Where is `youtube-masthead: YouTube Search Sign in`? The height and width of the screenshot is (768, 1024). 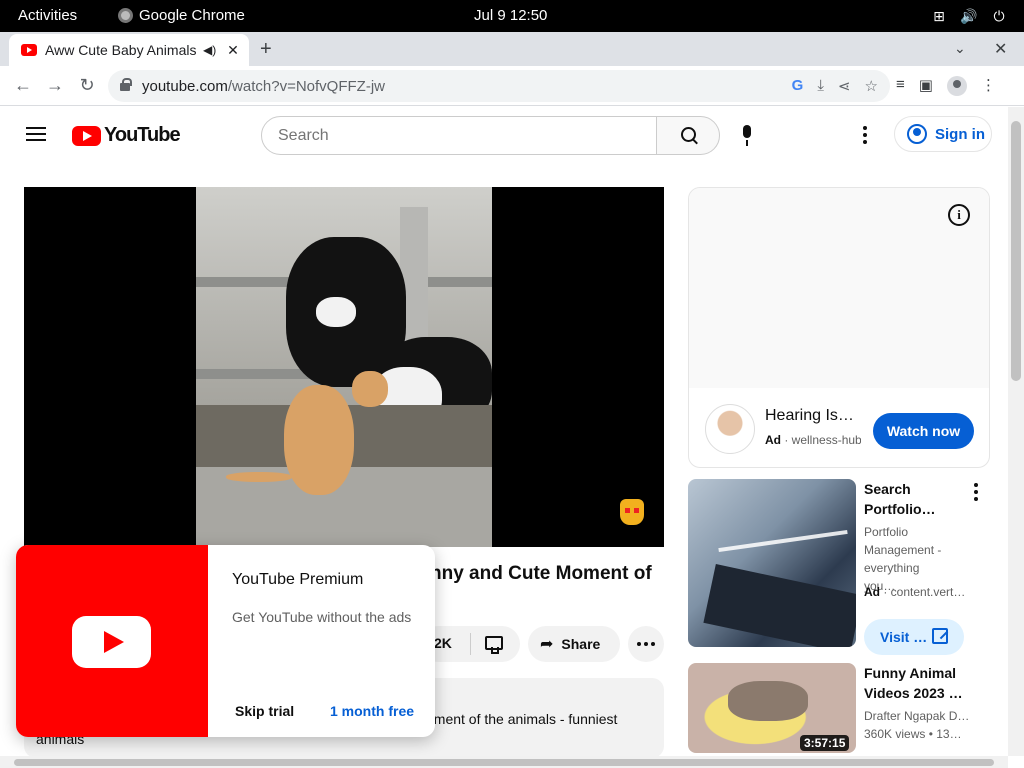 youtube-masthead: YouTube Search Sign in is located at coordinates (504, 135).